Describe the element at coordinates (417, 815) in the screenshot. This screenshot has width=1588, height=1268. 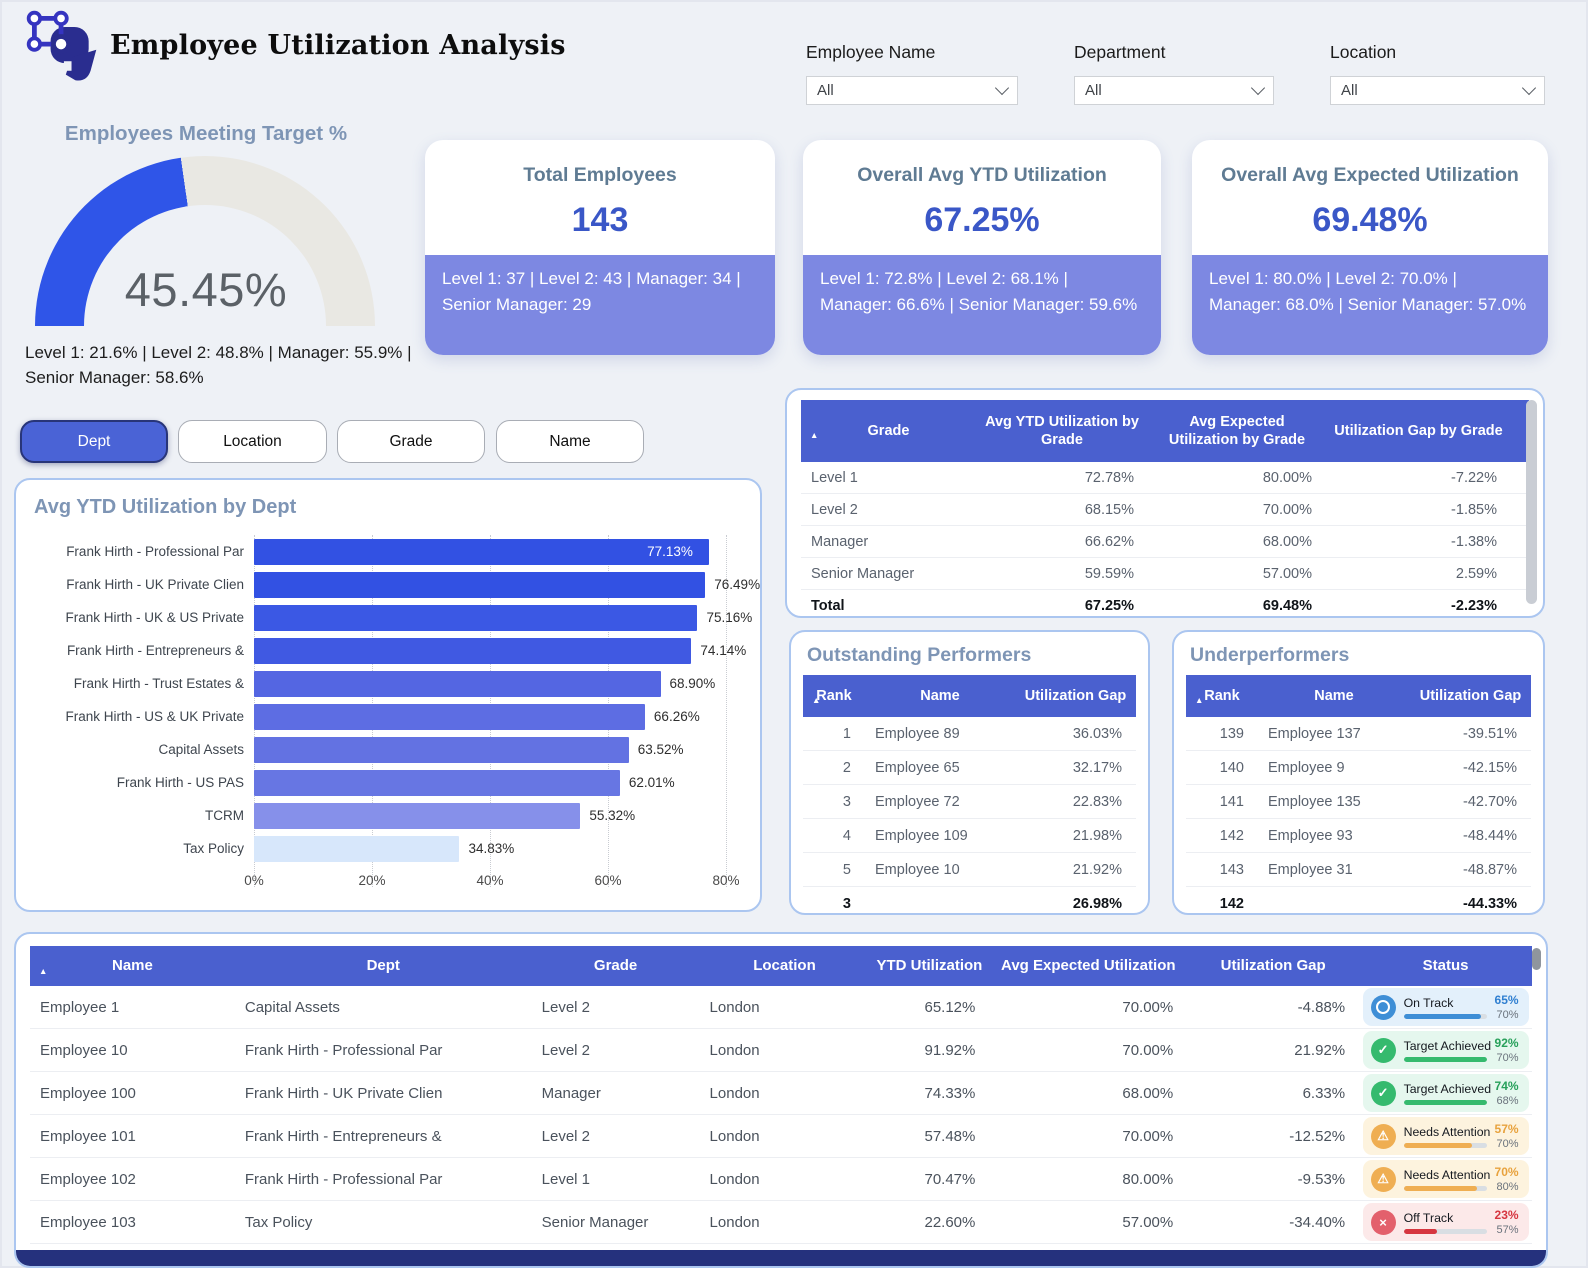
I see `bar-tcrm` at that location.